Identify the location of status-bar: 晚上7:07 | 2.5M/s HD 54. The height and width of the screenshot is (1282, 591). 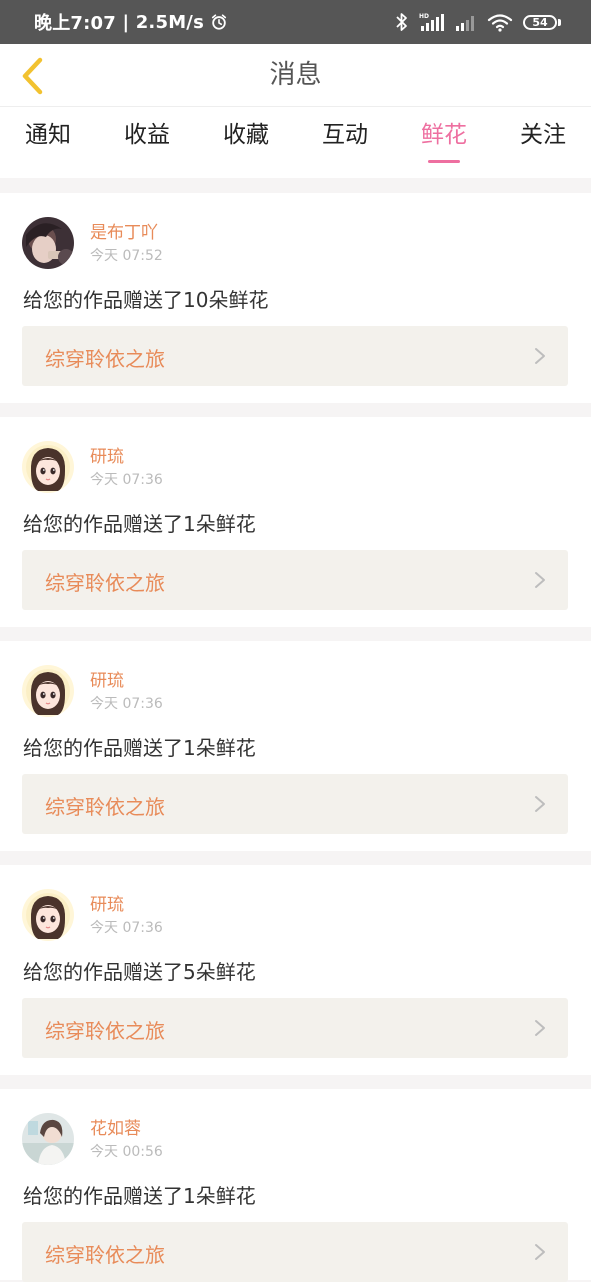
(295, 22).